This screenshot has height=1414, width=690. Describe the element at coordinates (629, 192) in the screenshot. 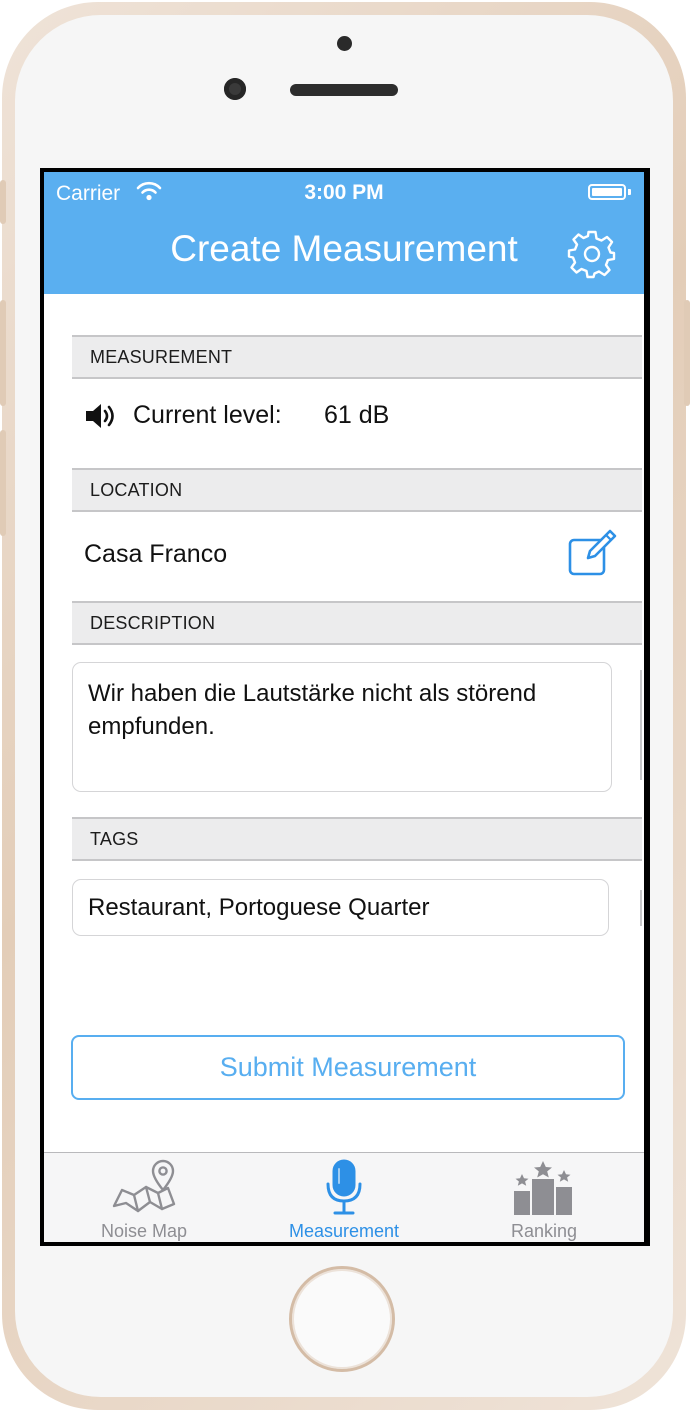

I see `battery-tip` at that location.